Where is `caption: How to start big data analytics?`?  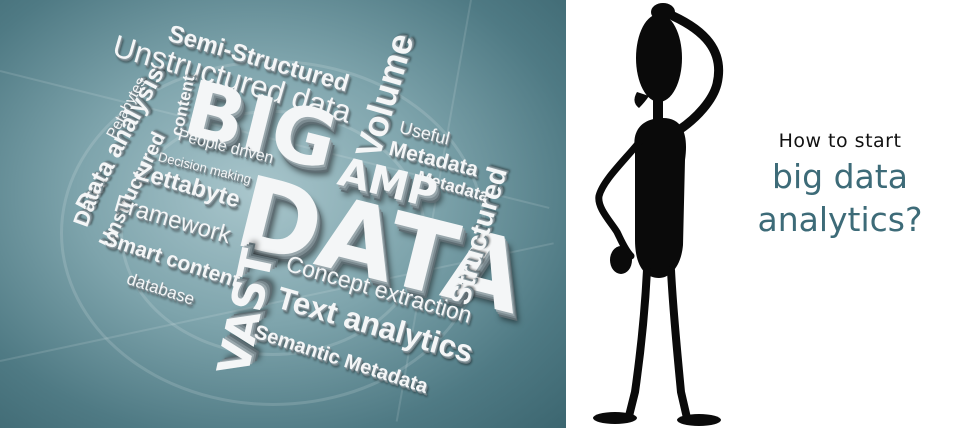
caption: How to start big data analytics? is located at coordinates (840, 186).